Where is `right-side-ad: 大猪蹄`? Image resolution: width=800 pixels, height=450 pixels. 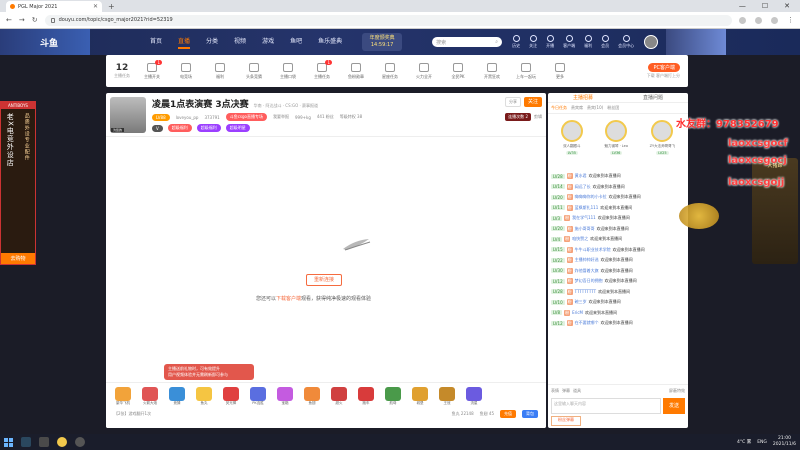
right-side-ad: 大猪蹄 is located at coordinates (775, 211).